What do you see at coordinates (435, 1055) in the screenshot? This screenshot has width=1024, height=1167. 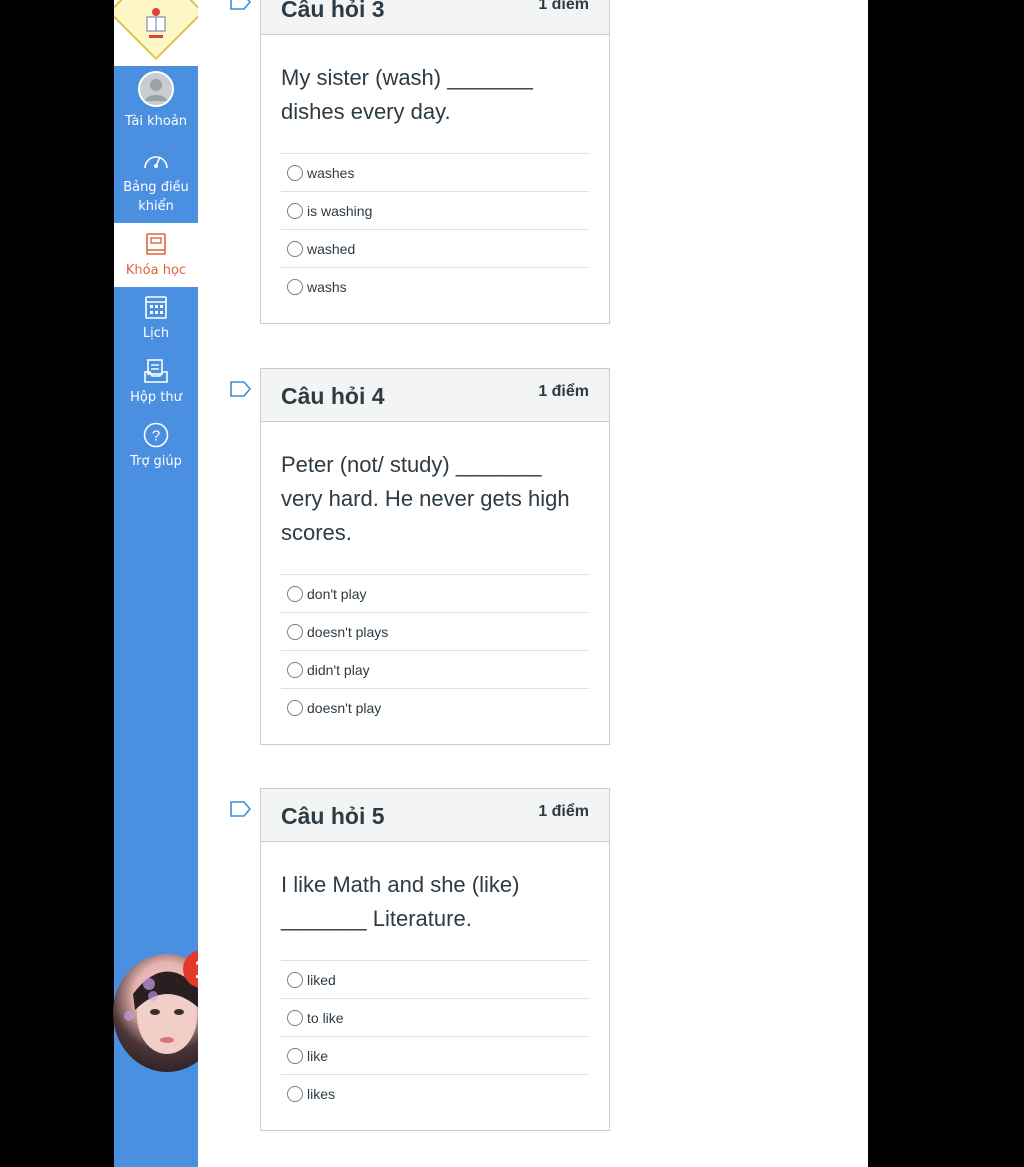 I see `answer-option: like` at bounding box center [435, 1055].